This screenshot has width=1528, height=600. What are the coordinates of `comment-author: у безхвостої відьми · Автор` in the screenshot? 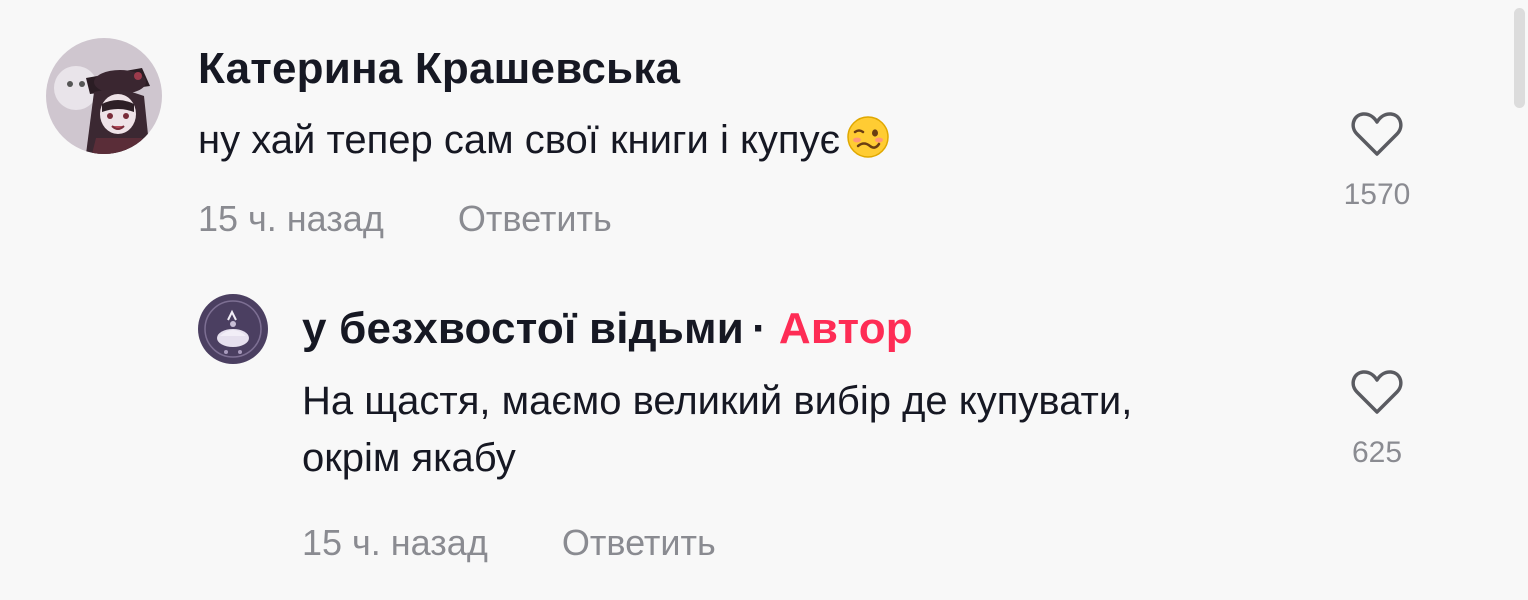 It's located at (607, 329).